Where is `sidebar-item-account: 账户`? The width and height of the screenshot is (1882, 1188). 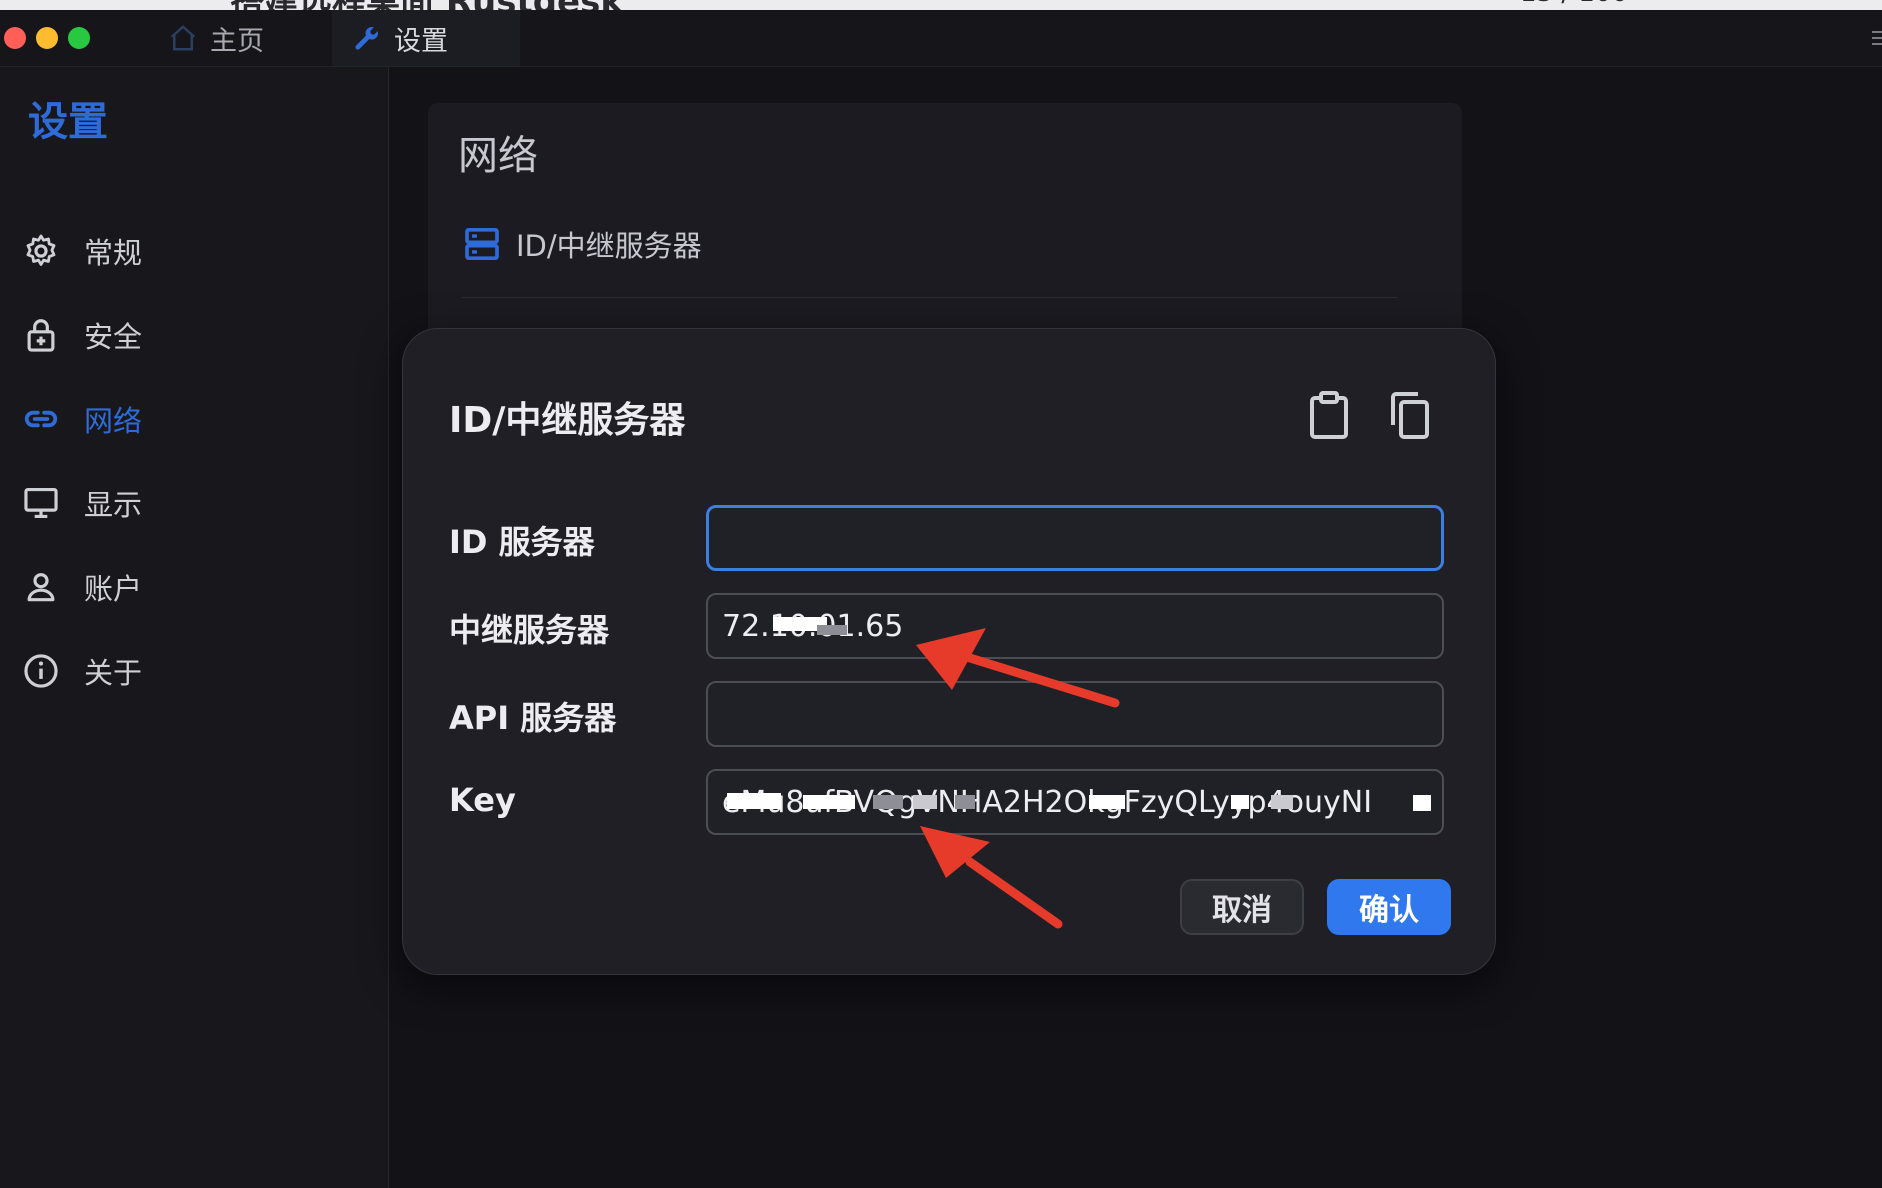 sidebar-item-account: 账户 is located at coordinates (82, 587).